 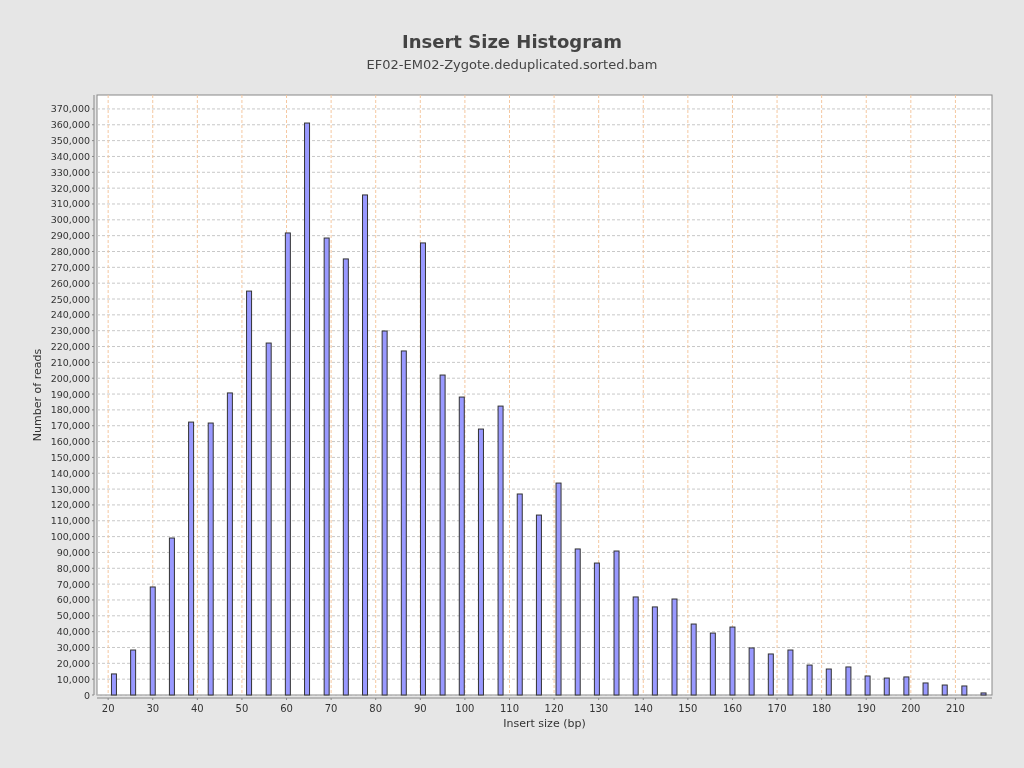 I want to click on axis-tick-label: 120, so click(x=554, y=708).